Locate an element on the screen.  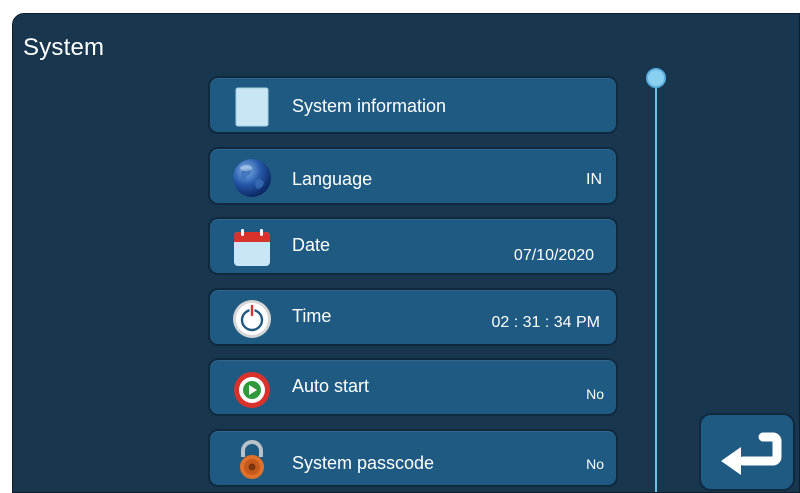
scrollbar-thumb is located at coordinates (656, 78).